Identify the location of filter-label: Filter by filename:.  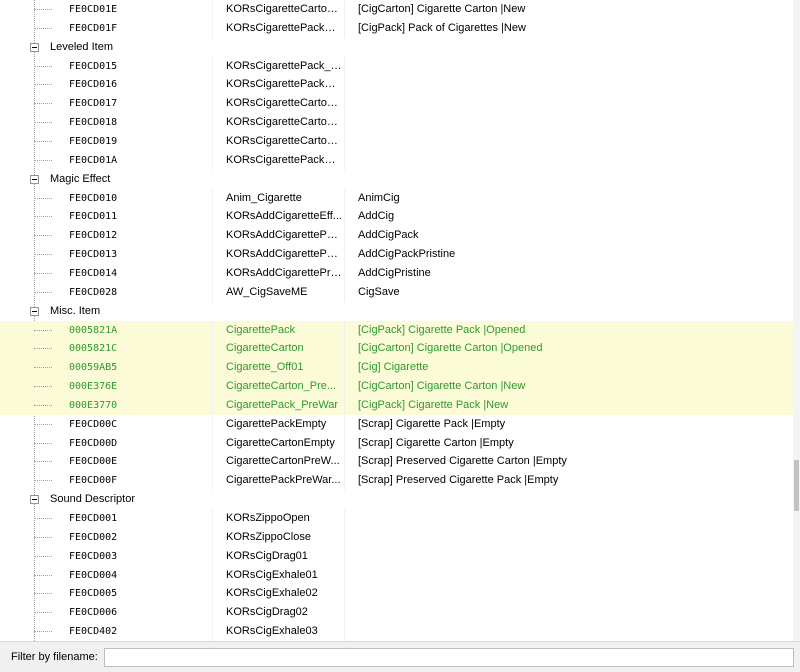
(54, 657).